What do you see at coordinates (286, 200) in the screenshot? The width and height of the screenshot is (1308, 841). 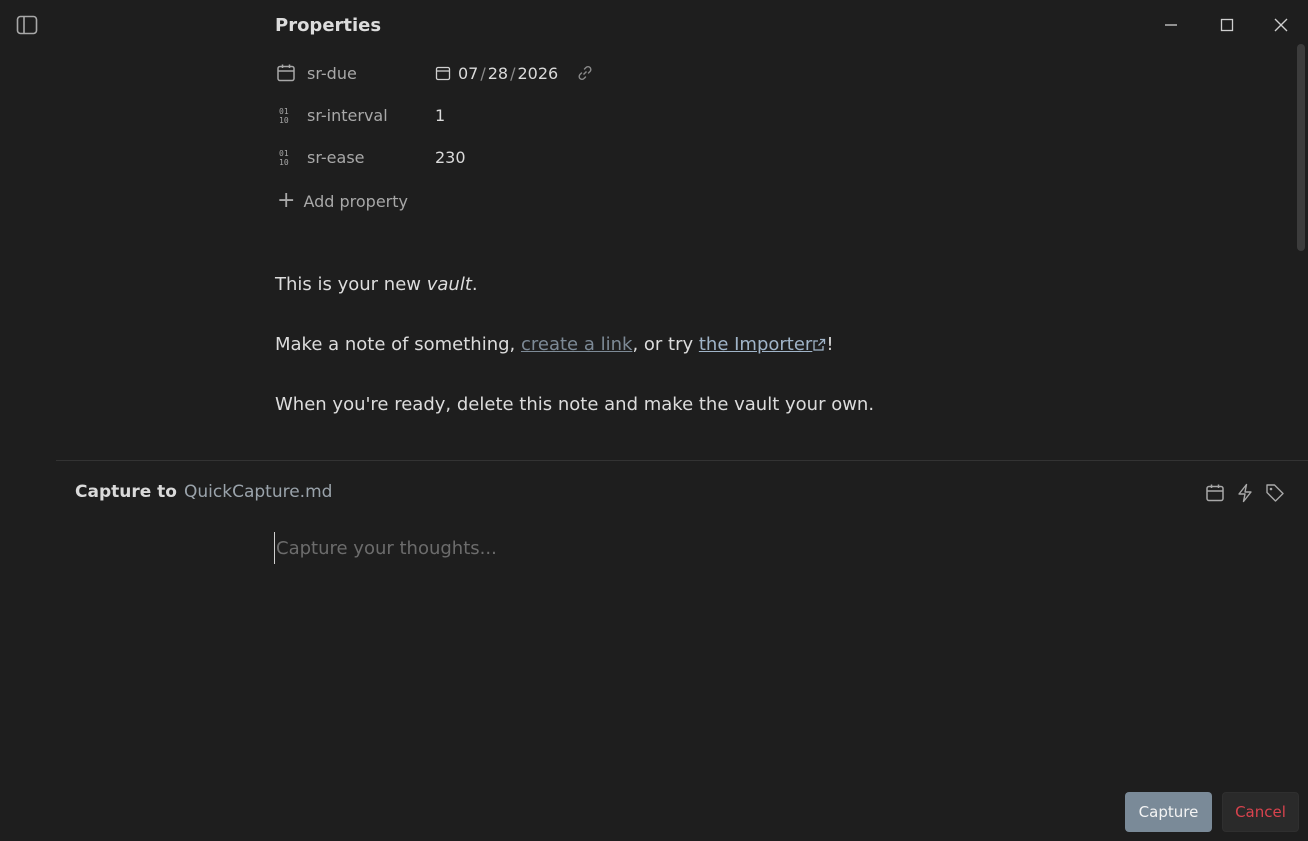 I see `plus-icon: +` at bounding box center [286, 200].